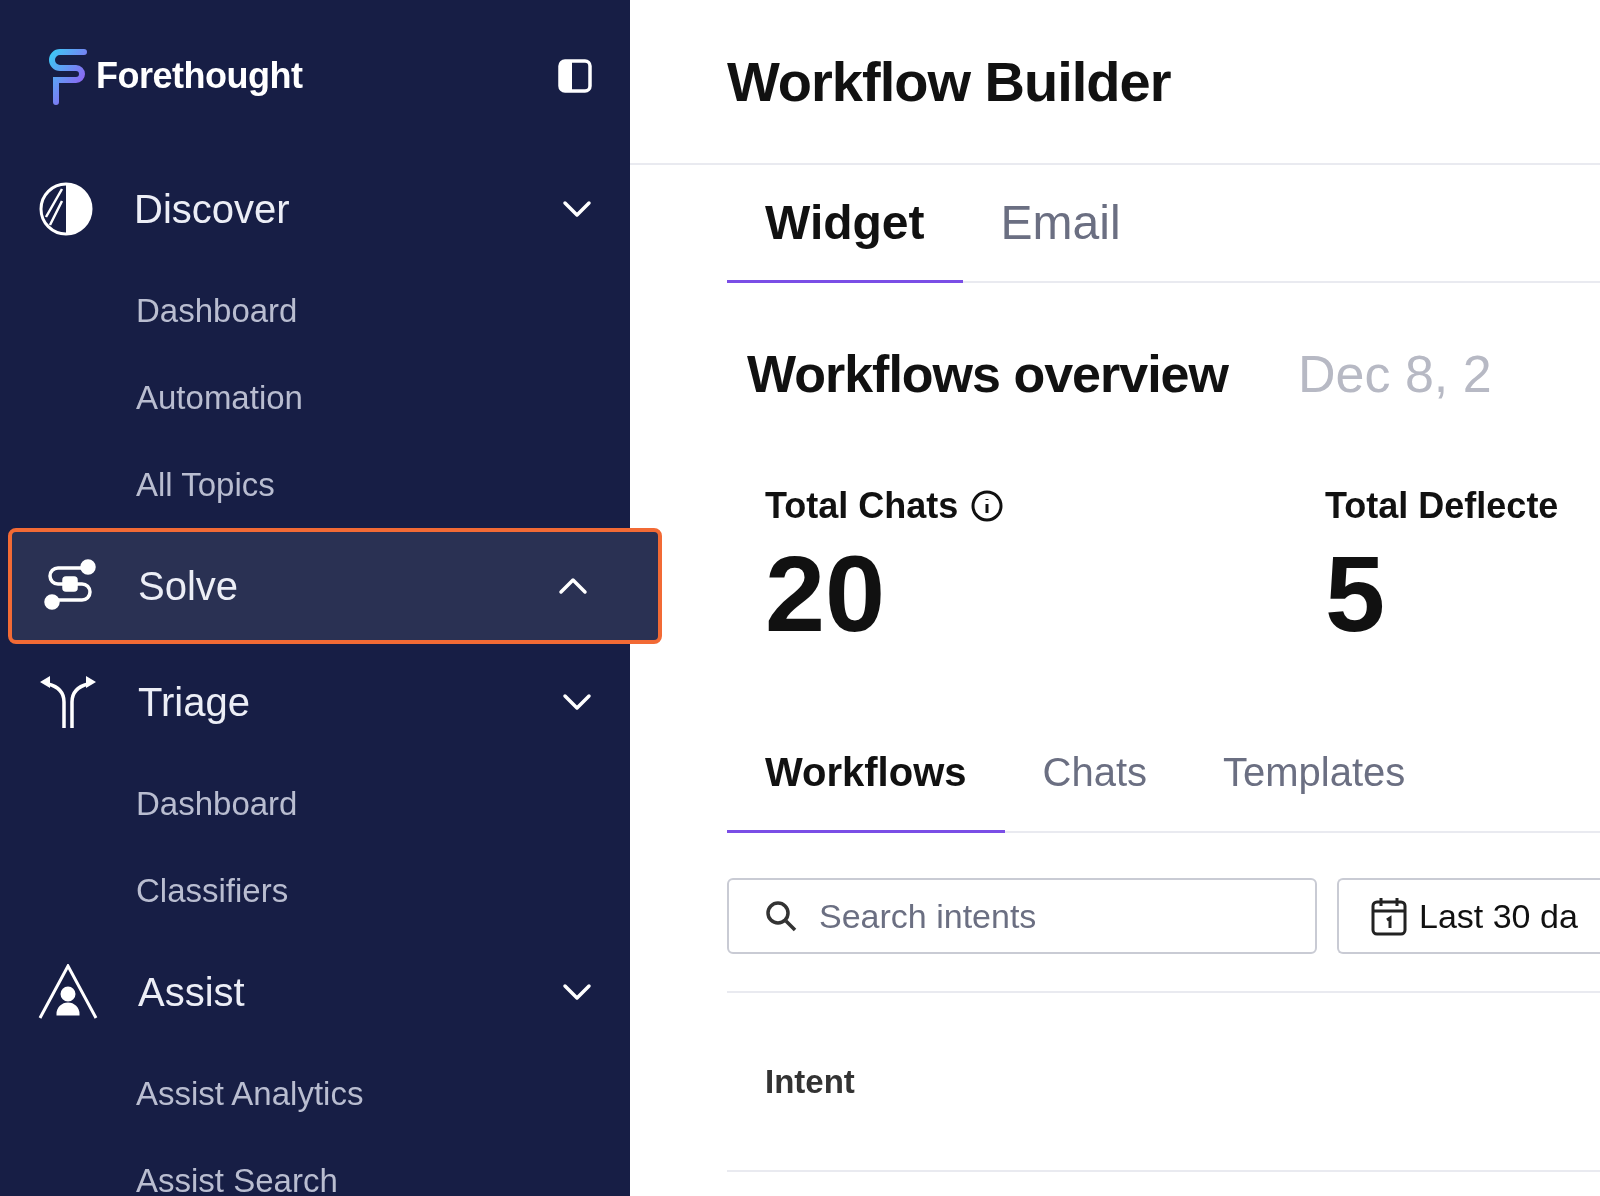 The height and width of the screenshot is (1196, 1600). Describe the element at coordinates (1468, 916) in the screenshot. I see `date-range-button: Last 30 da` at that location.